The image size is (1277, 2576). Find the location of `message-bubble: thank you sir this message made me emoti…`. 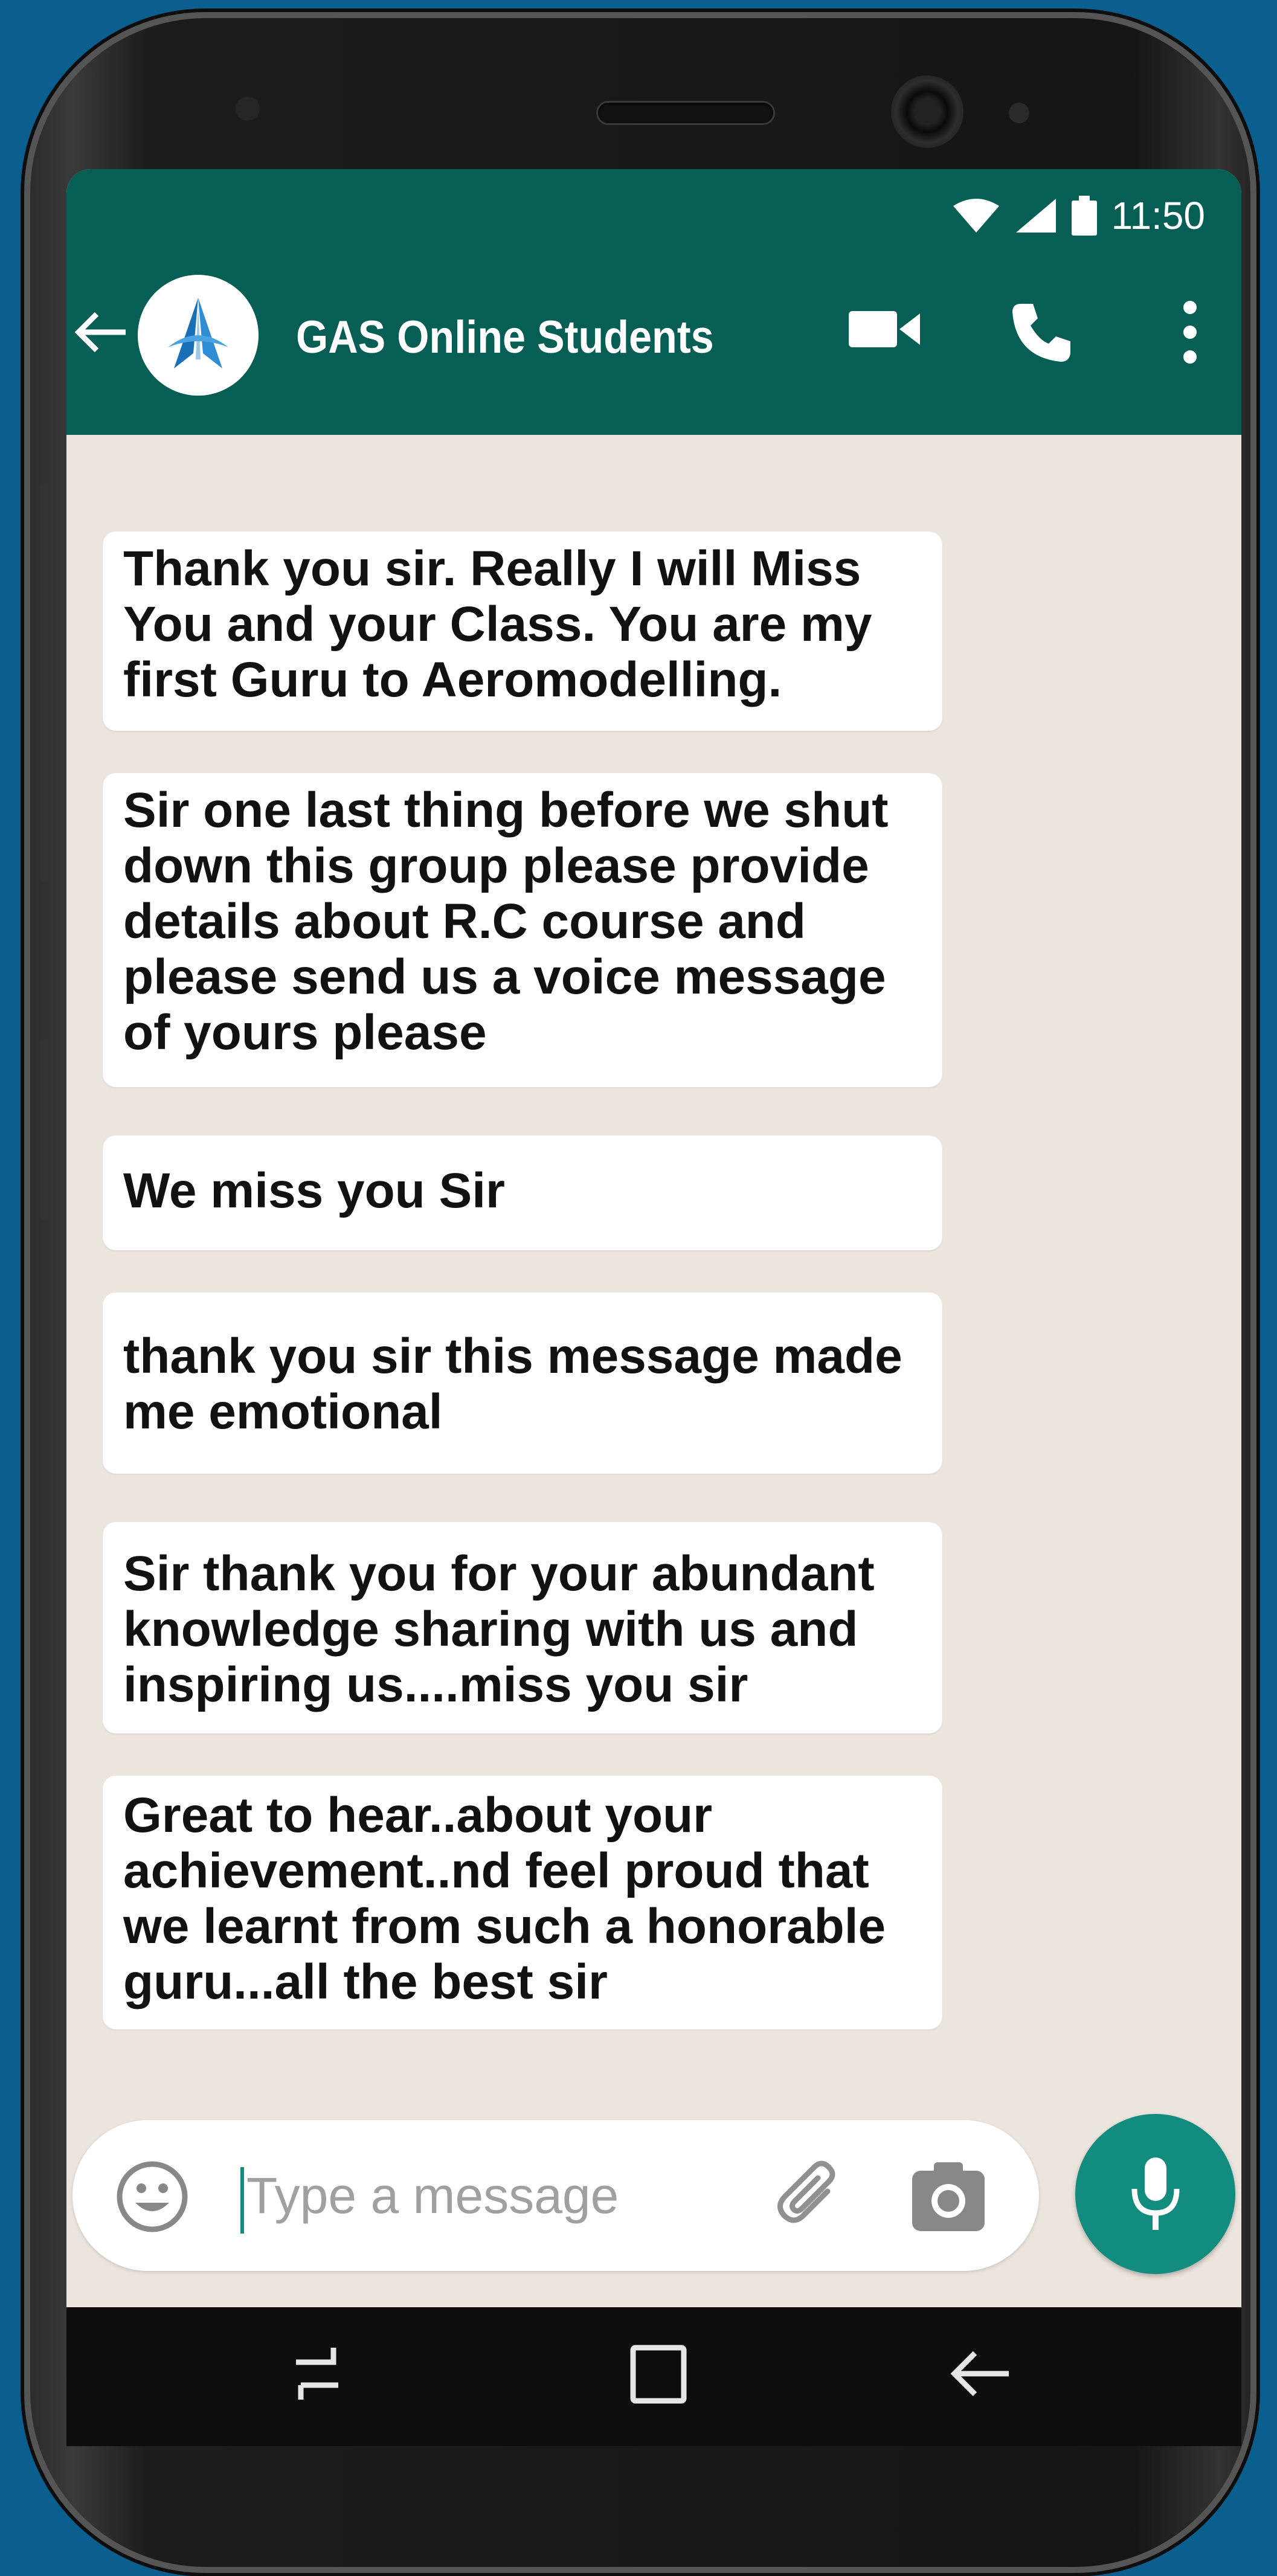

message-bubble: thank you sir this message made me emoti… is located at coordinates (522, 1383).